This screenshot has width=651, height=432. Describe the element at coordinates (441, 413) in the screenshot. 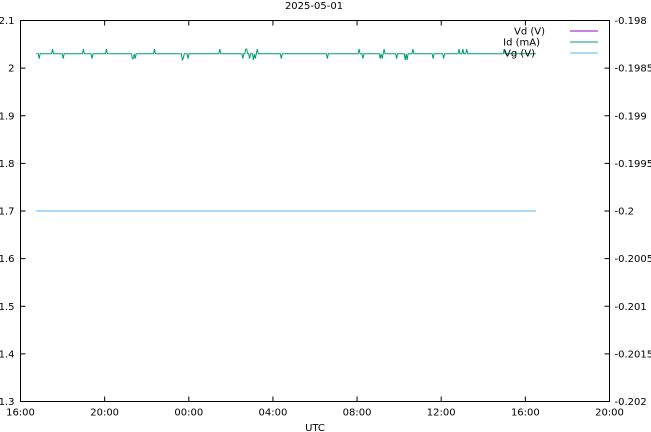

I see `x-tick-label: 12:00` at that location.